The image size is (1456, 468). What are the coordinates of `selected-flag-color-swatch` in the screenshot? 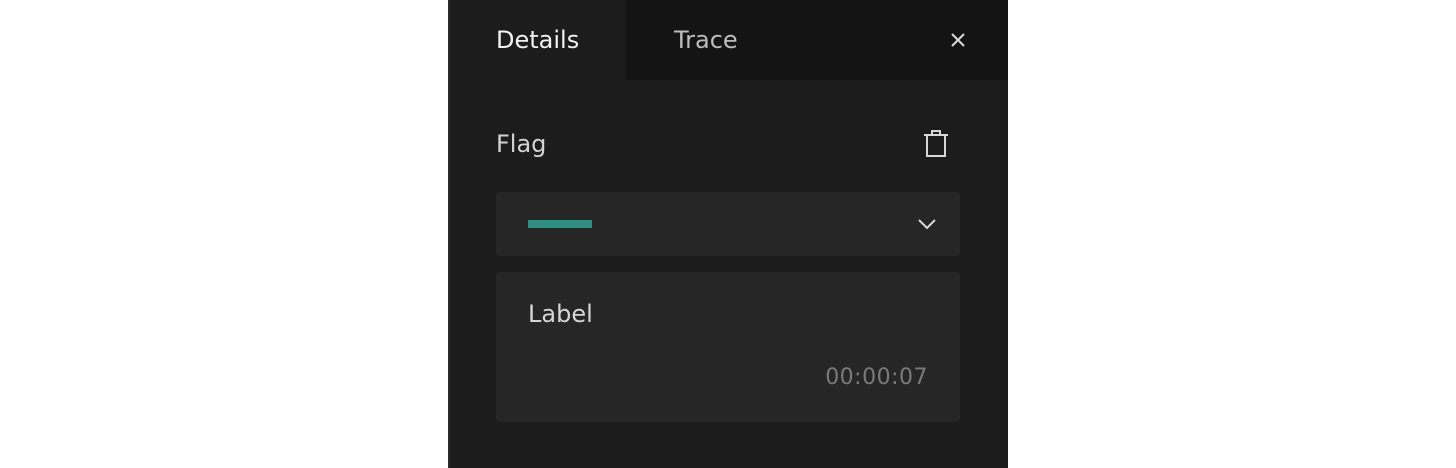 It's located at (560, 224).